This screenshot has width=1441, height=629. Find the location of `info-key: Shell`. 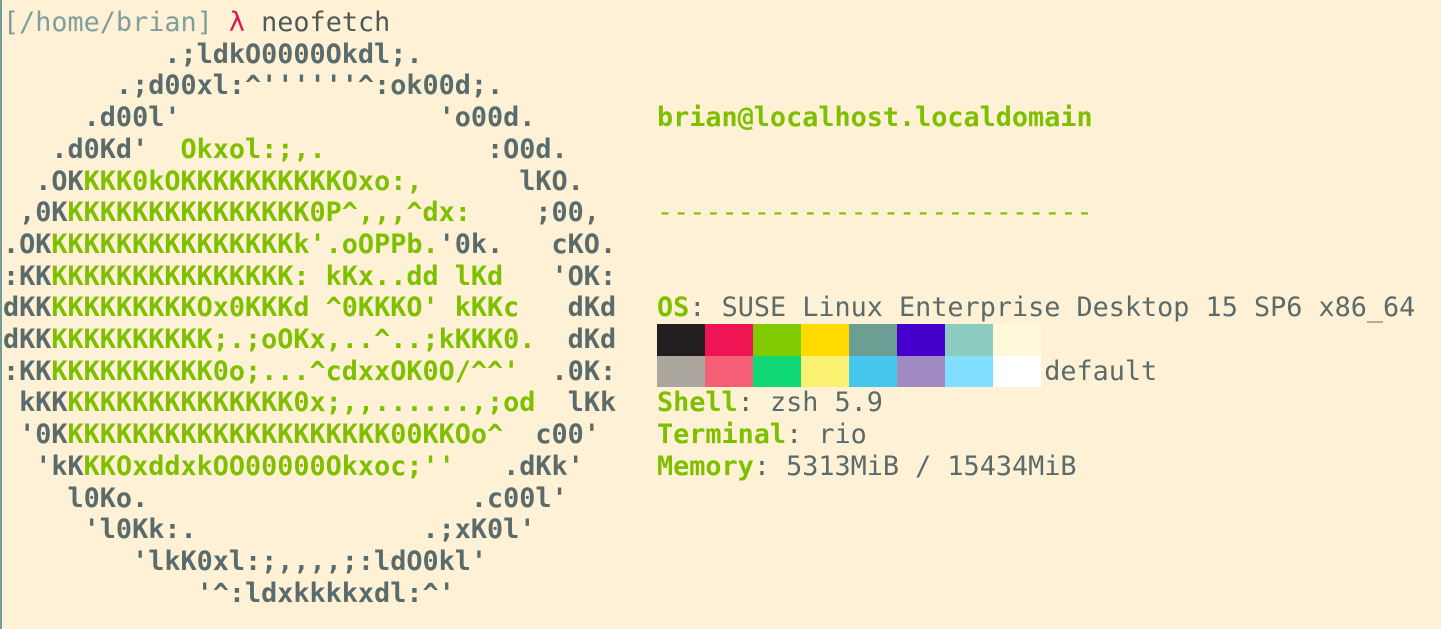

info-key: Shell is located at coordinates (697, 403).